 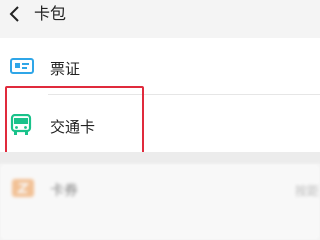 I want to click on section-gap, so click(x=160, y=158).